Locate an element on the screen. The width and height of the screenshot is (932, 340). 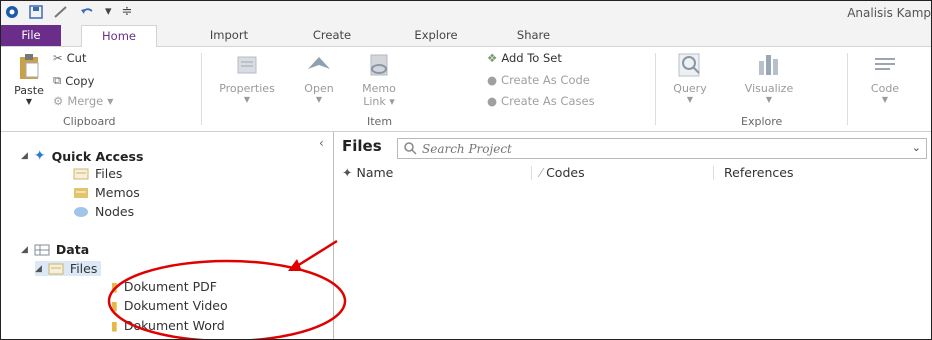
query-button: Query ▼ is located at coordinates (690, 77).